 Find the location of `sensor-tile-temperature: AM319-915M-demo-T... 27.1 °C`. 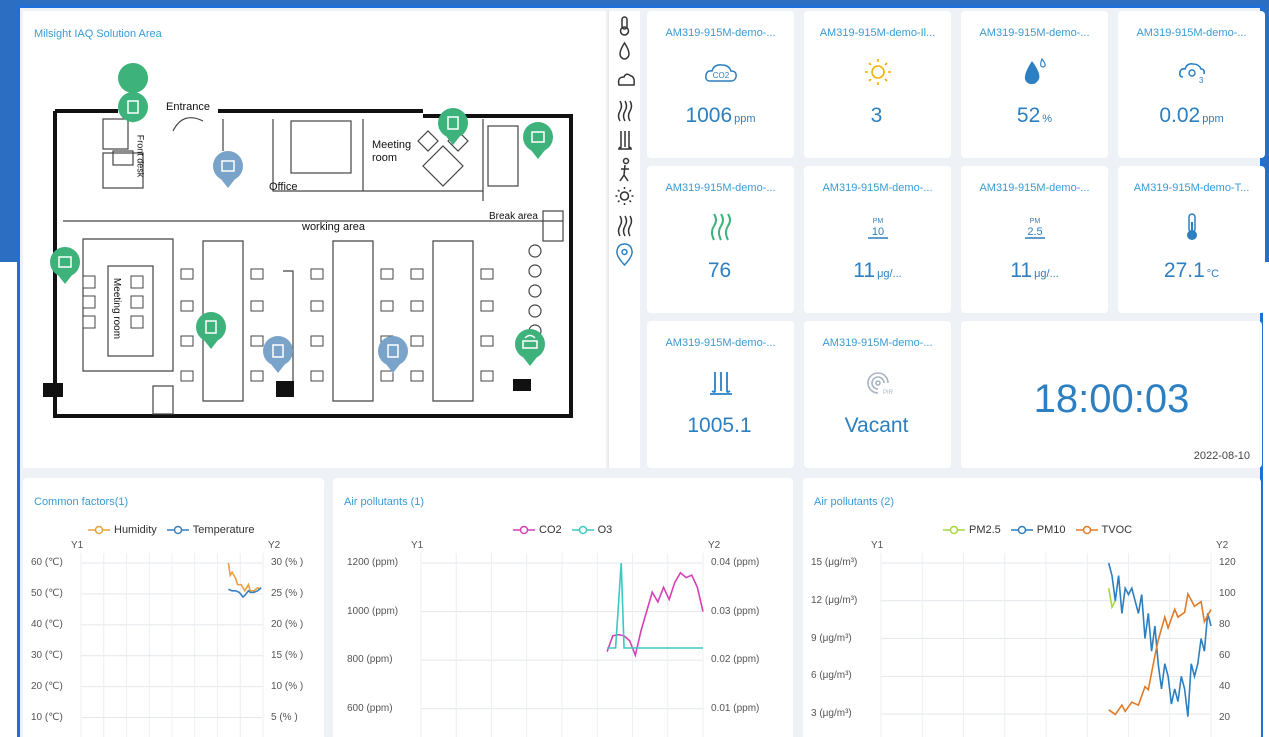

sensor-tile-temperature: AM319-915M-demo-T... 27.1 °C is located at coordinates (1191, 239).